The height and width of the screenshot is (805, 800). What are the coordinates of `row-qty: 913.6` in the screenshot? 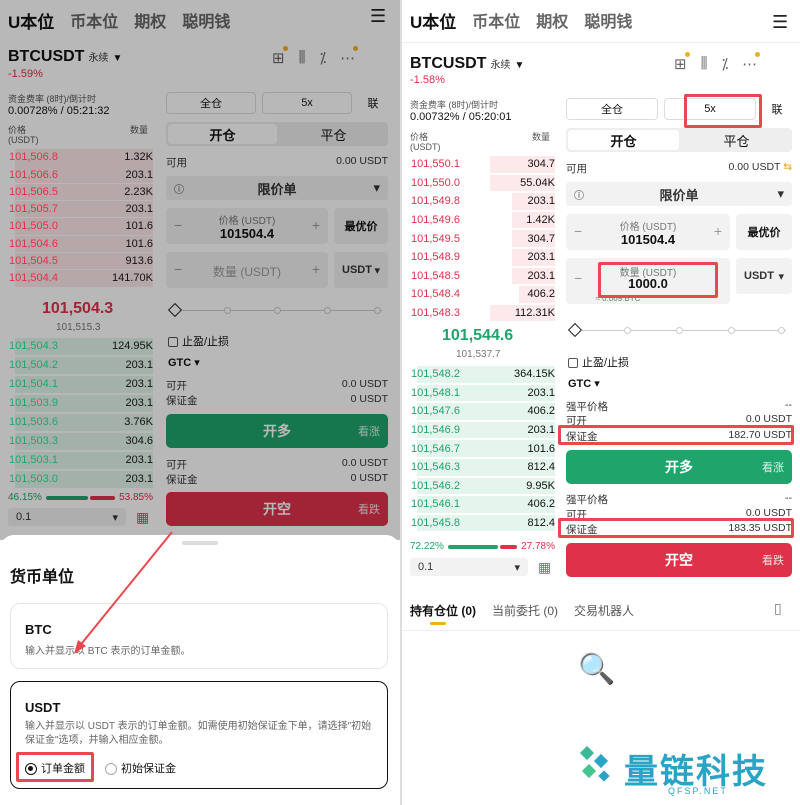 It's located at (139, 261).